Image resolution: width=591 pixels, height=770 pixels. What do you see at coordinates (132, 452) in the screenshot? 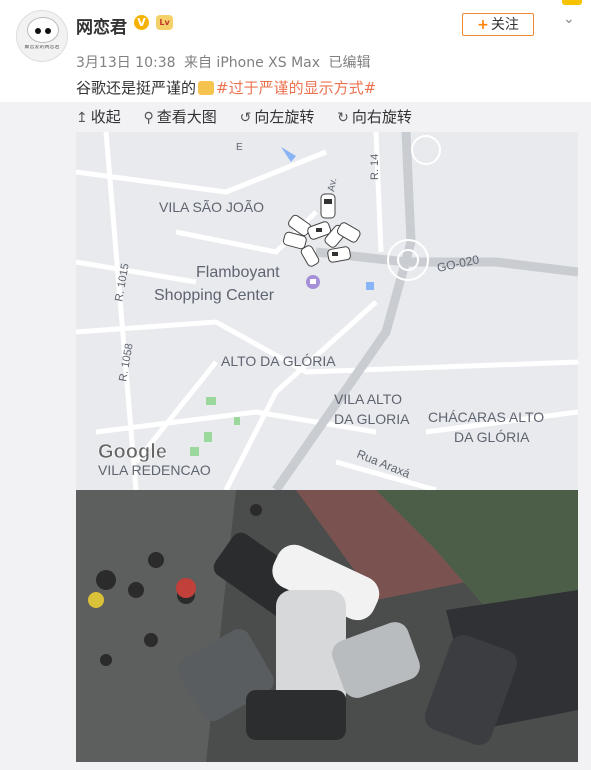
I see `google-logo: Google` at bounding box center [132, 452].